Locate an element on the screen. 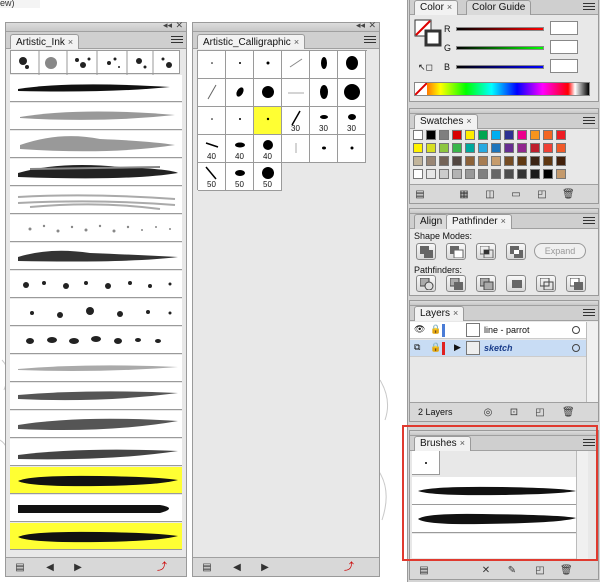  template-icon: ⧉ is located at coordinates (417, 347).